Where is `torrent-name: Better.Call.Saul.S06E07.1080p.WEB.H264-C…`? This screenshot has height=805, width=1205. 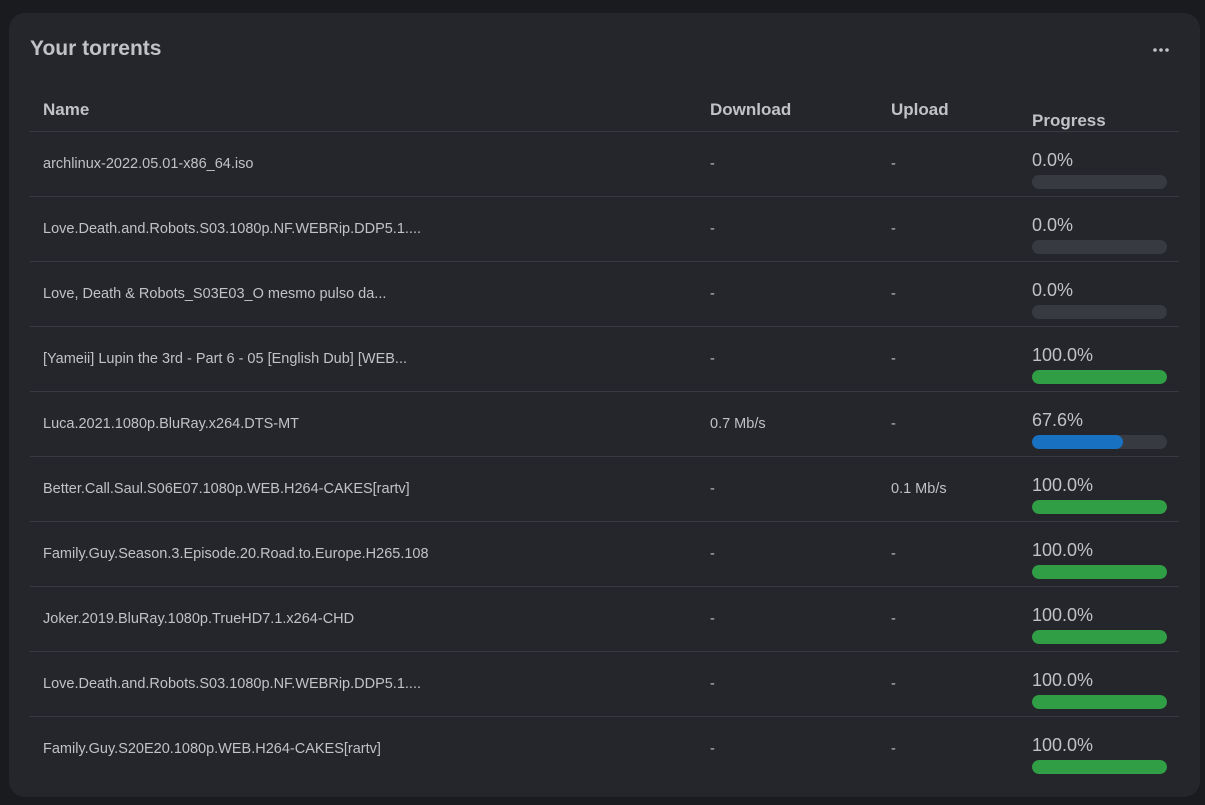 torrent-name: Better.Call.Saul.S06E07.1080p.WEB.H264-C… is located at coordinates (226, 489).